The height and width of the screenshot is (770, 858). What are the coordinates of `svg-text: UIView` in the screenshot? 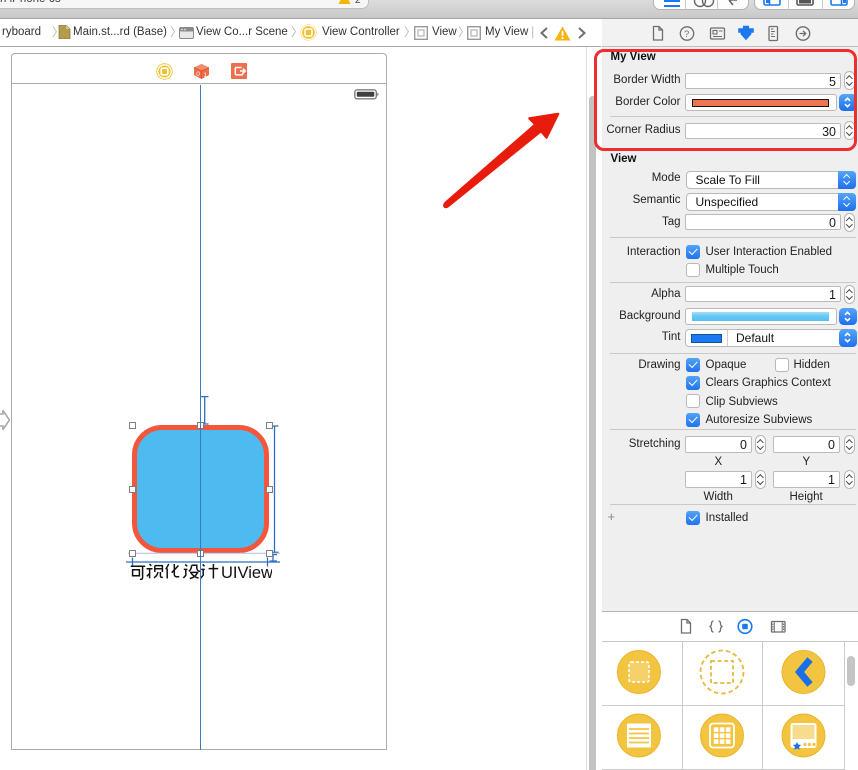 It's located at (246, 572).